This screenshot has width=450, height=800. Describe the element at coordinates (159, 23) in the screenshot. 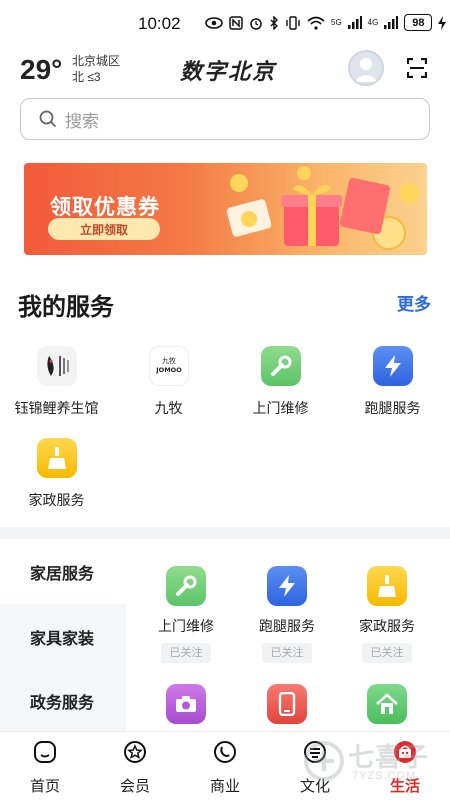

I see `status-time: 10:02` at that location.